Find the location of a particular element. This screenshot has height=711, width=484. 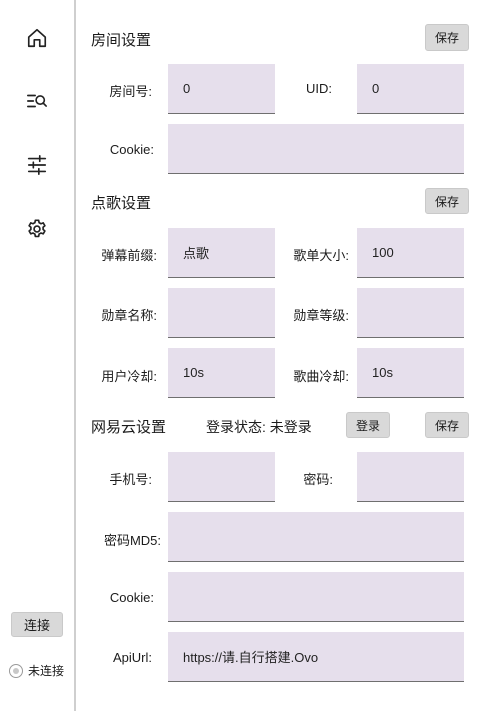

medal-name-input is located at coordinates (221, 313).